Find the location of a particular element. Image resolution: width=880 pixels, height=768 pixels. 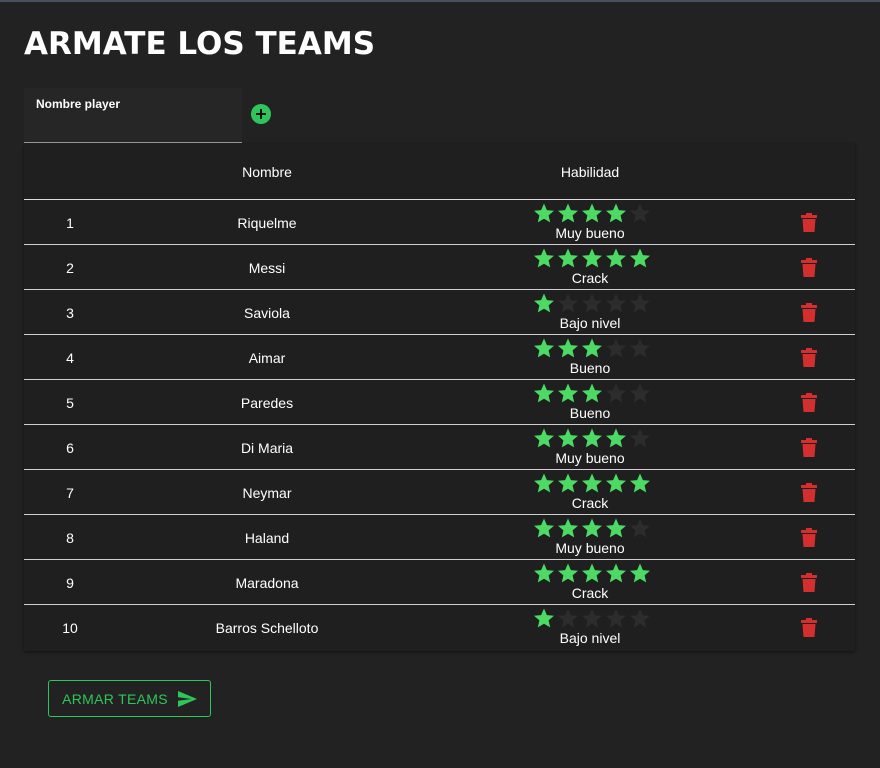

armar-teams-label: ARMAR TEAMS is located at coordinates (115, 698).